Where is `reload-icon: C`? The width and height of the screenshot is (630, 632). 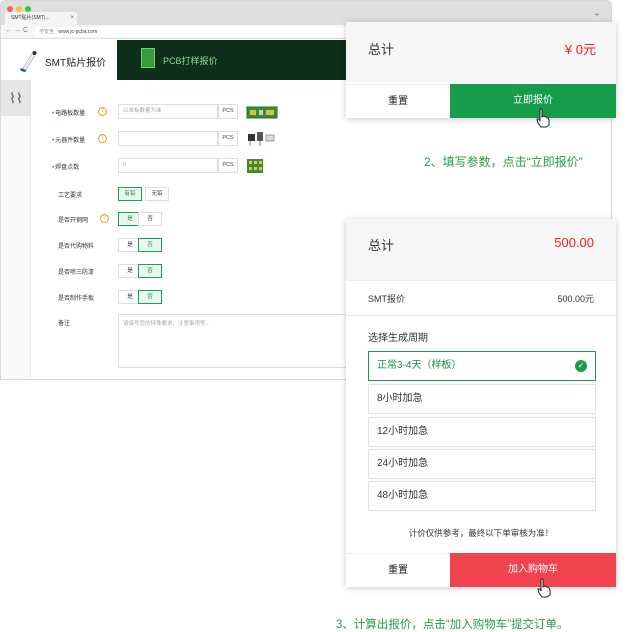 reload-icon: C is located at coordinates (25, 30).